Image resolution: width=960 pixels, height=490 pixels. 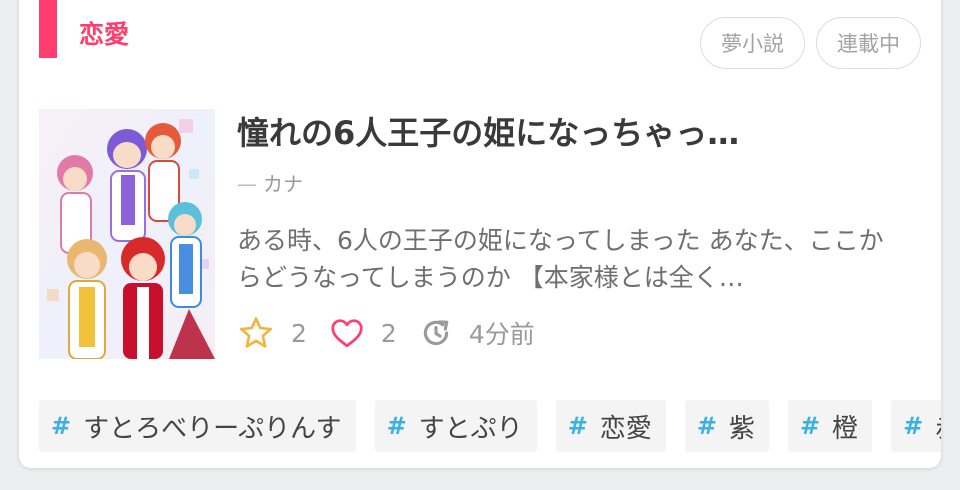 What do you see at coordinates (868, 43) in the screenshot?
I see `pill-serializing: 連載中` at bounding box center [868, 43].